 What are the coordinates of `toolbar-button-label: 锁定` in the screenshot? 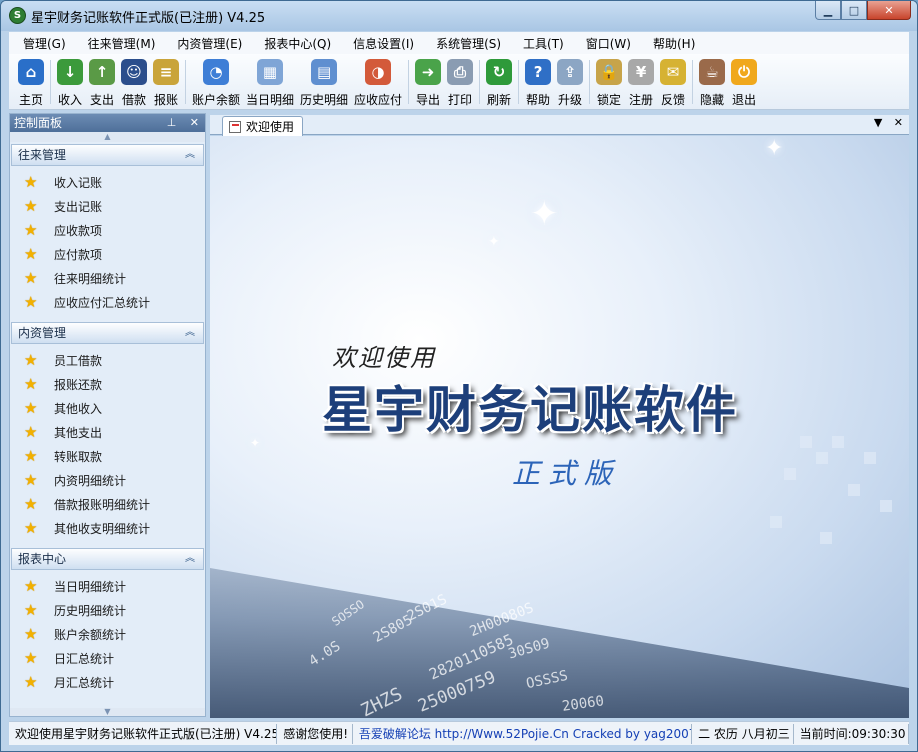 It's located at (609, 100).